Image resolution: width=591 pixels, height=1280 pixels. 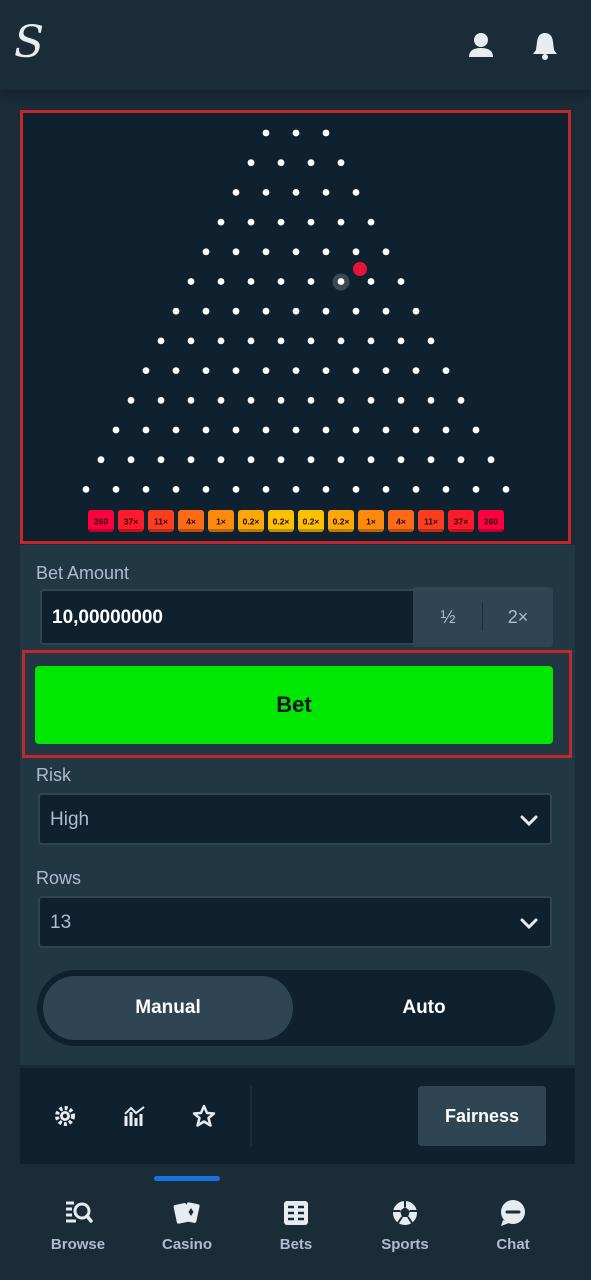 What do you see at coordinates (513, 1244) in the screenshot?
I see `nav-label: Chat` at bounding box center [513, 1244].